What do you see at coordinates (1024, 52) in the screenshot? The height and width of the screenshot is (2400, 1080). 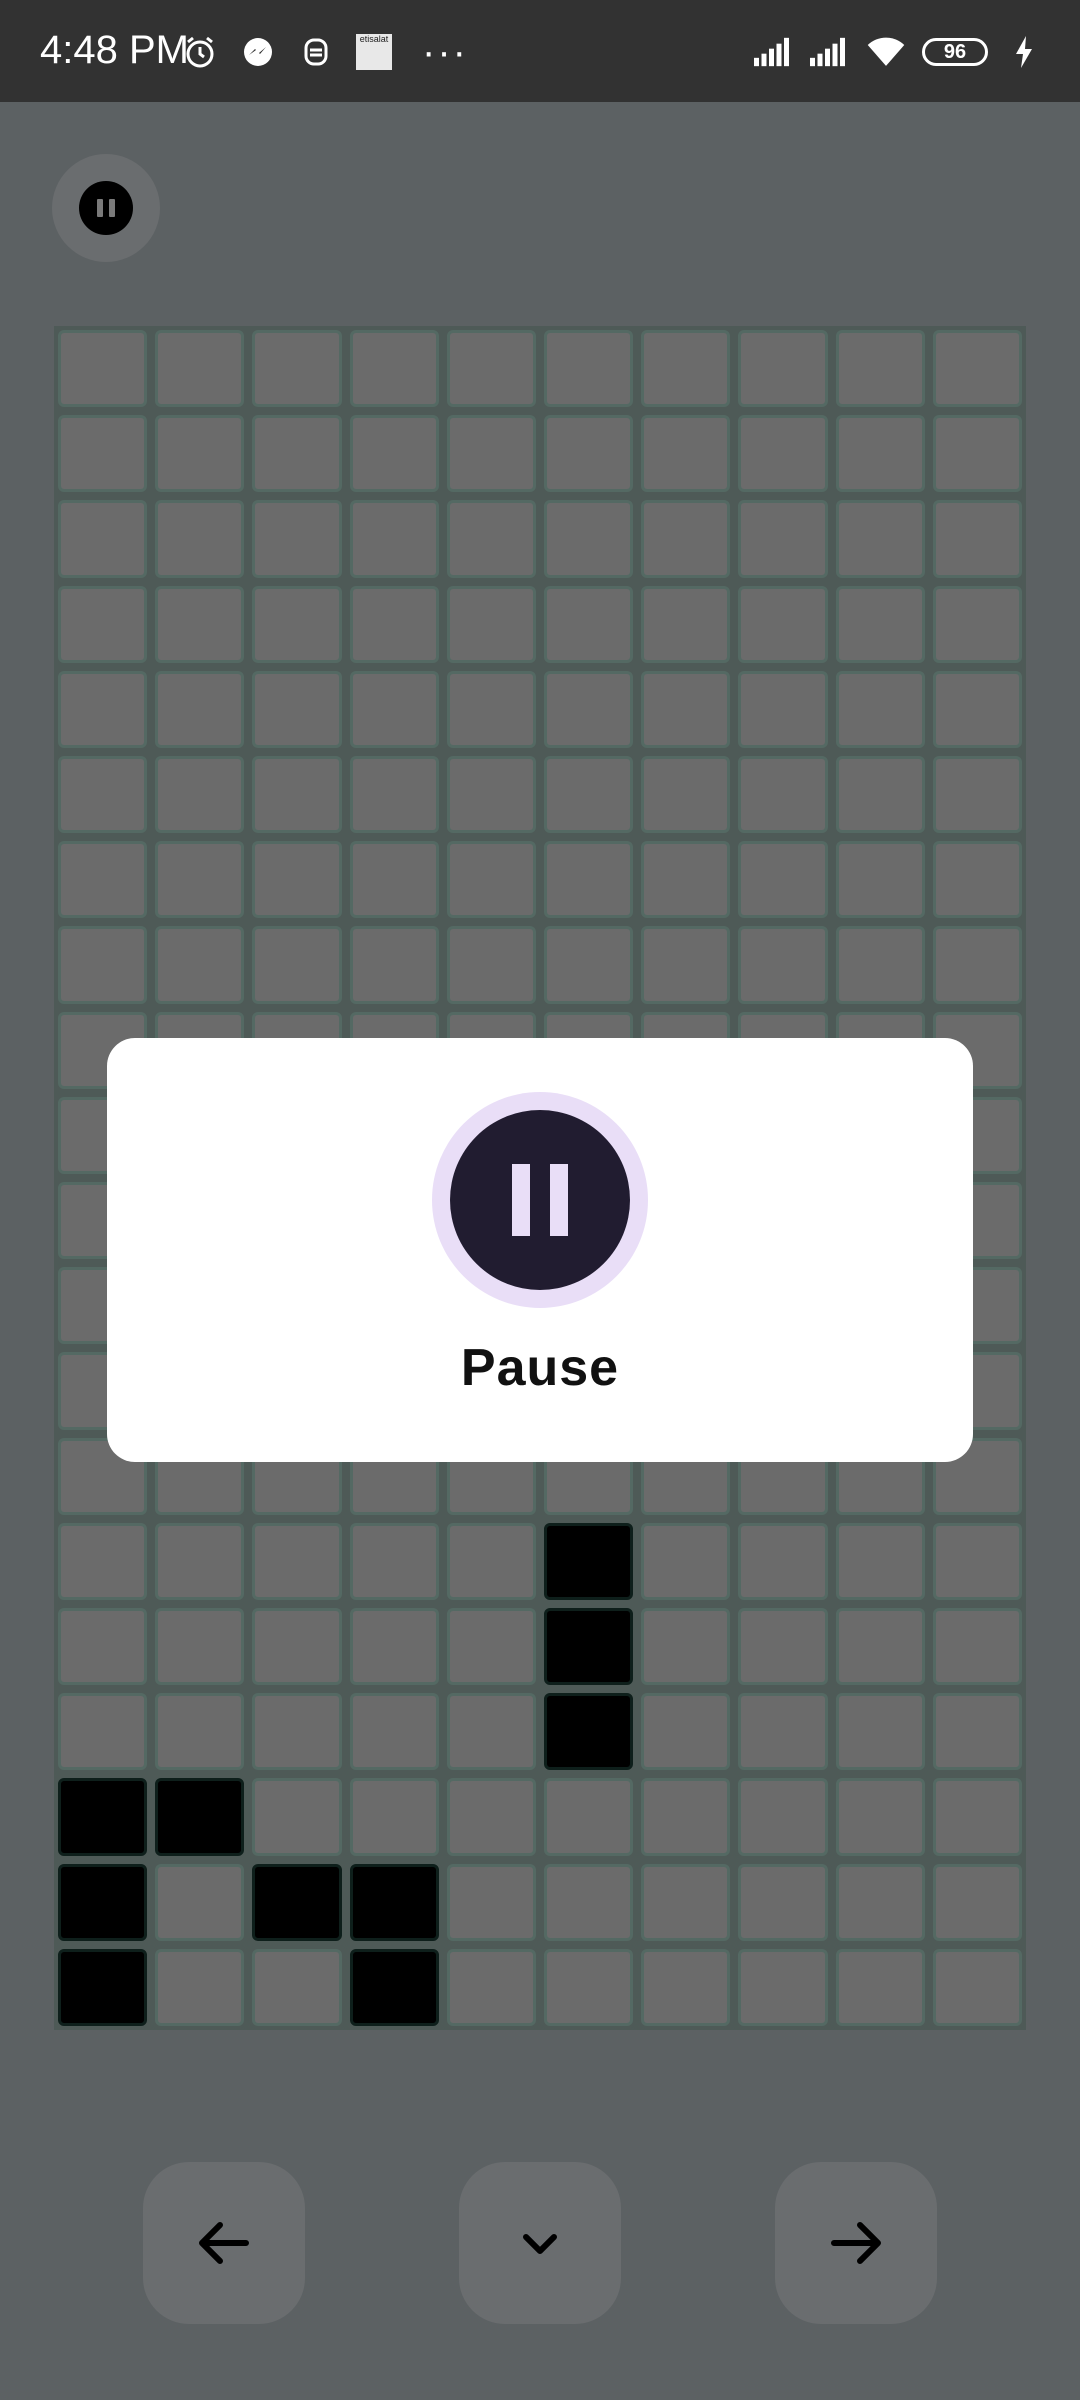 I see `charging-icon` at bounding box center [1024, 52].